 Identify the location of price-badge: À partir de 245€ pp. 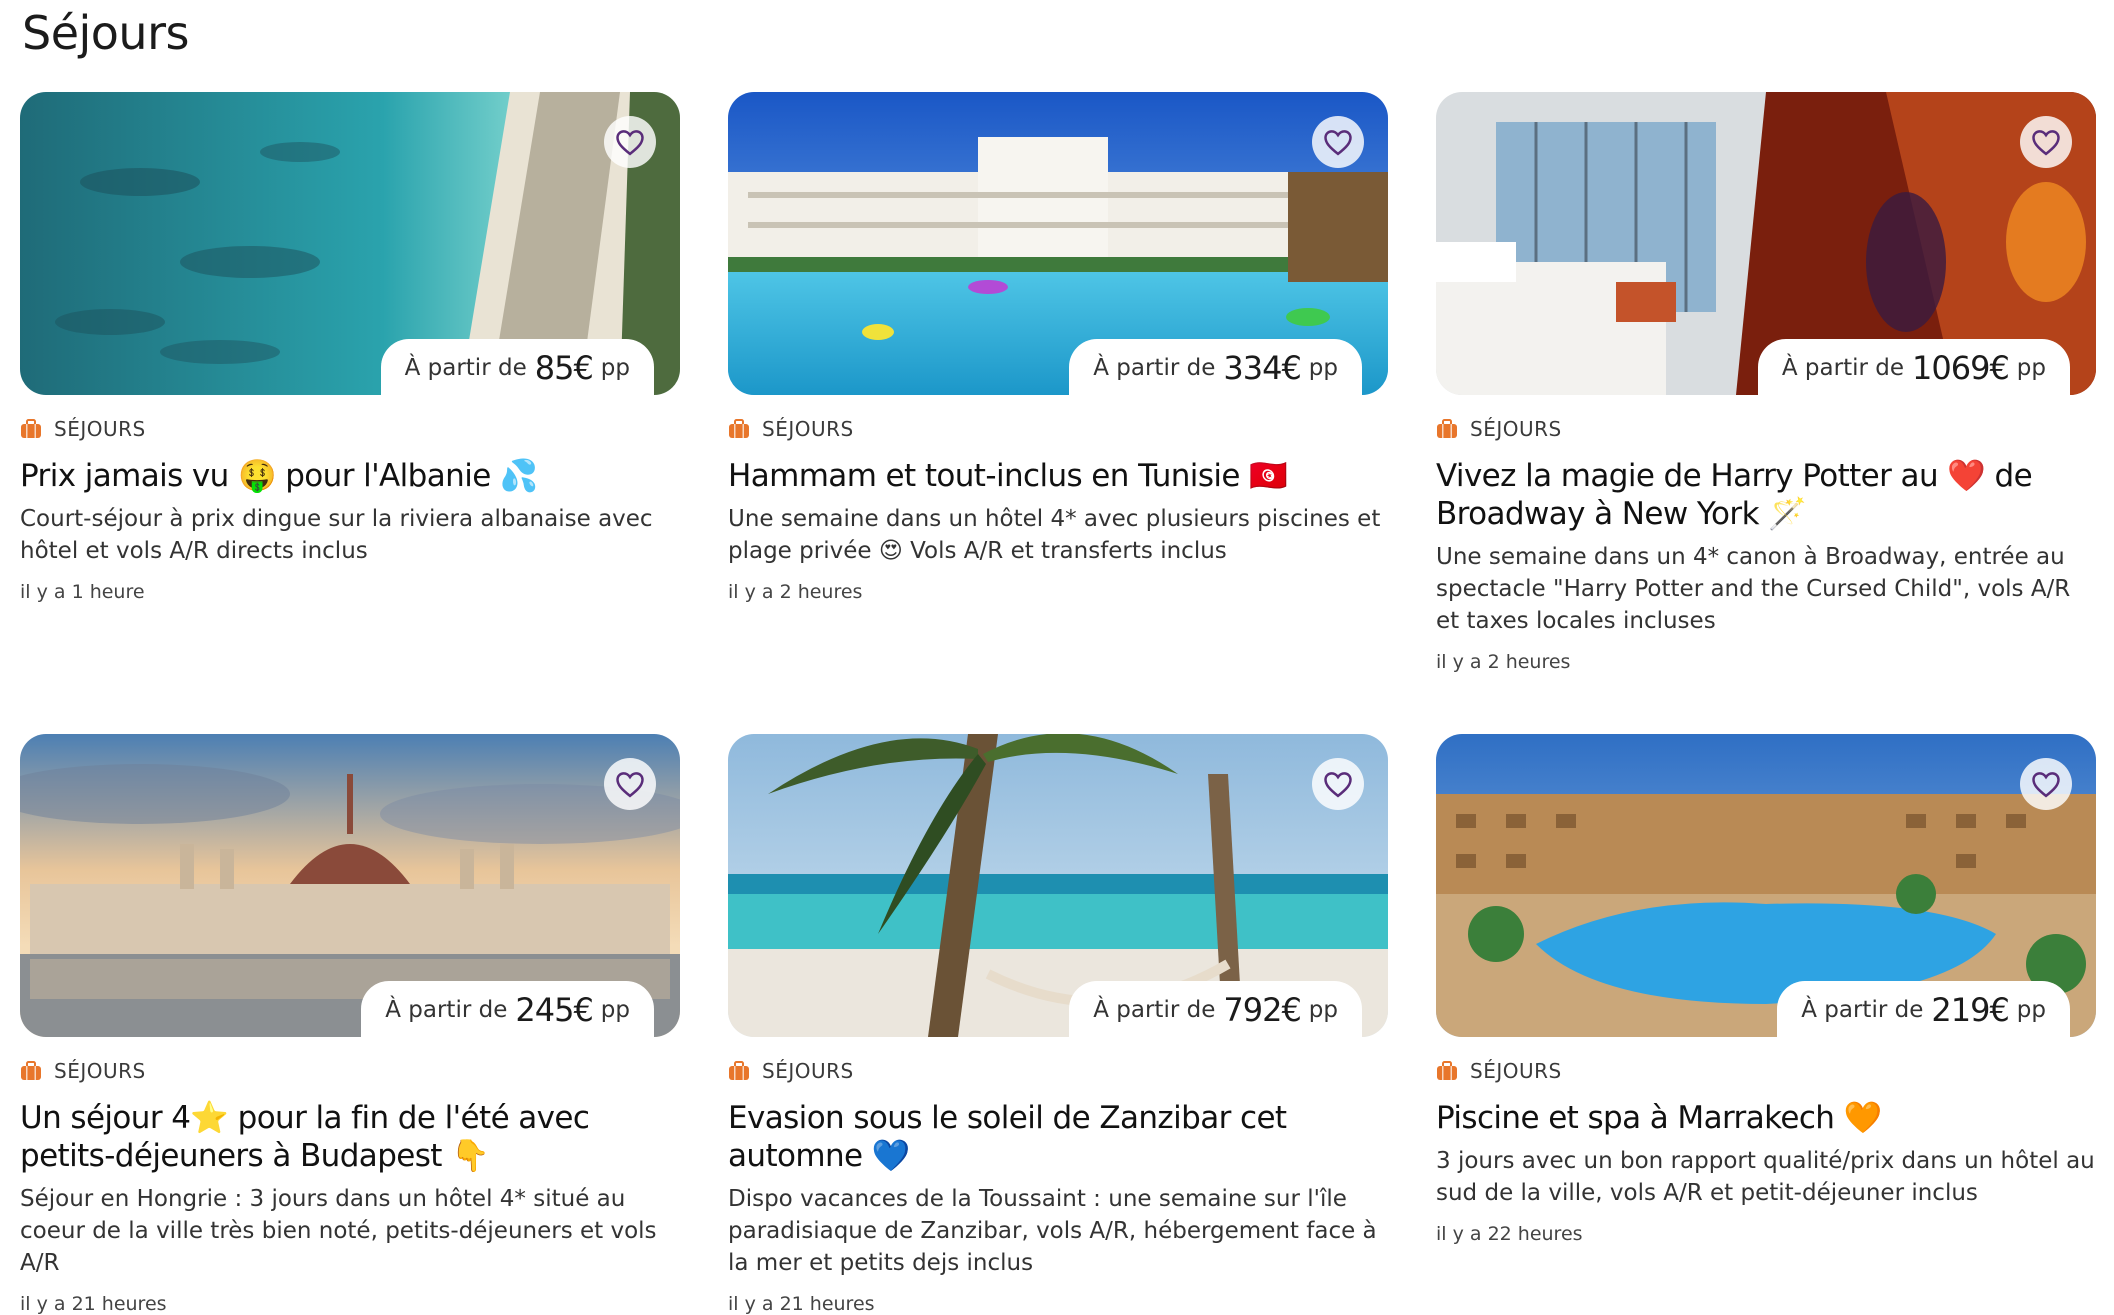
(507, 1009).